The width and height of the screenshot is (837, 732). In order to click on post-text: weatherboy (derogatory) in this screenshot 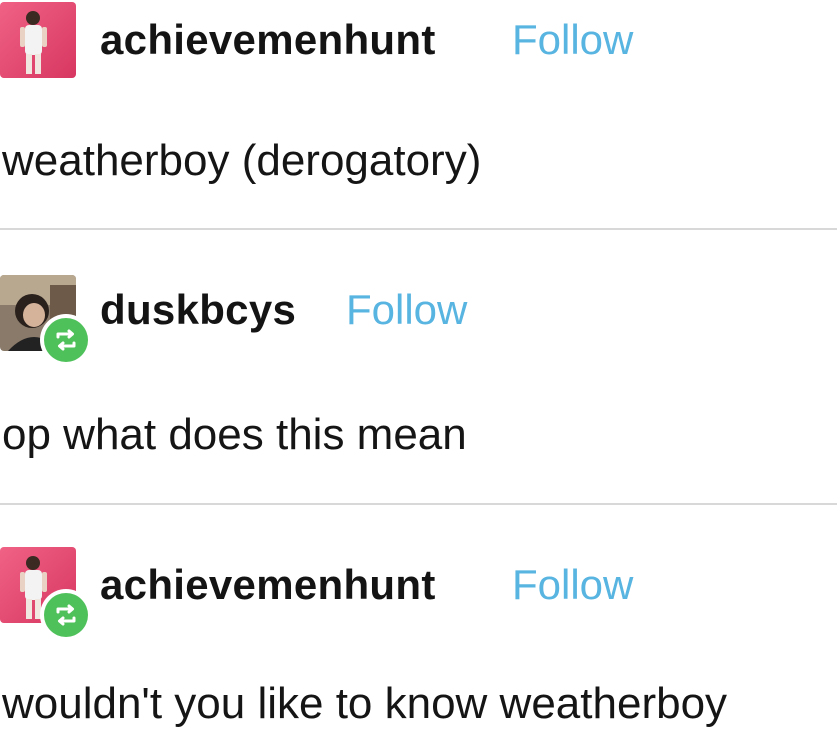, I will do `click(242, 160)`.